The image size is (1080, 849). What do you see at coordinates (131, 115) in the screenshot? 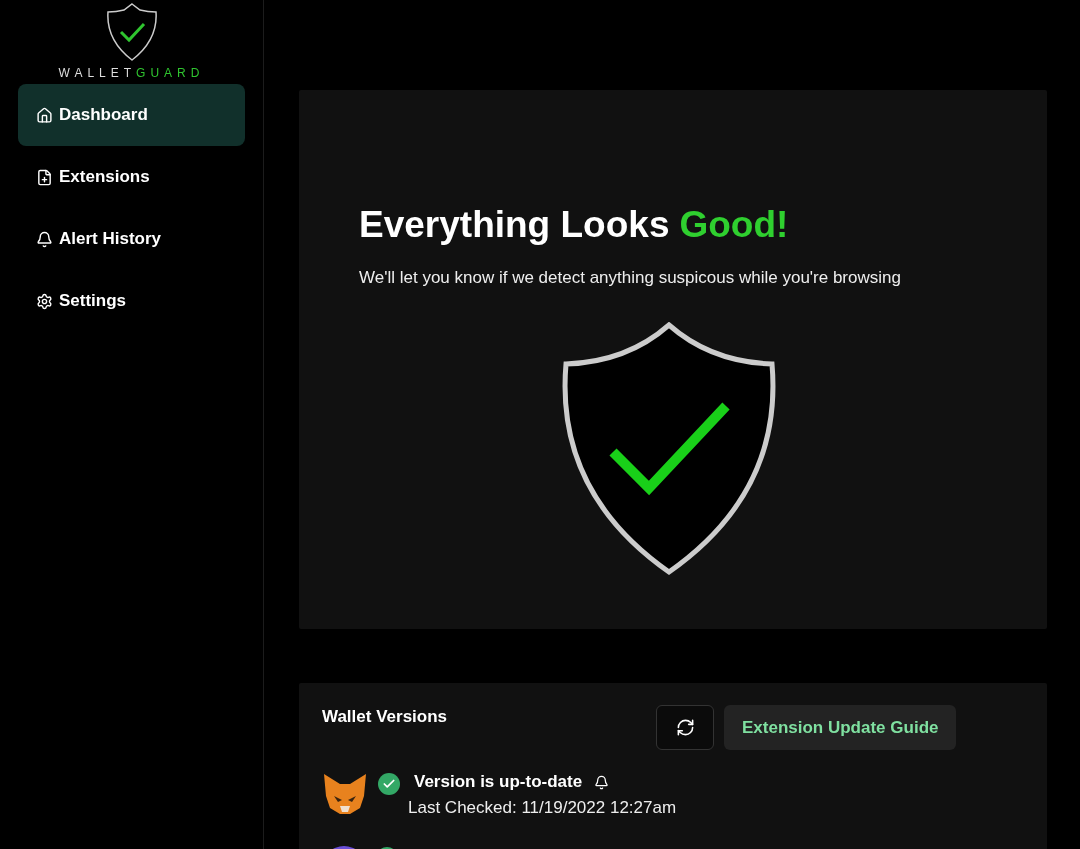
I see `nav-item: Dashboard` at bounding box center [131, 115].